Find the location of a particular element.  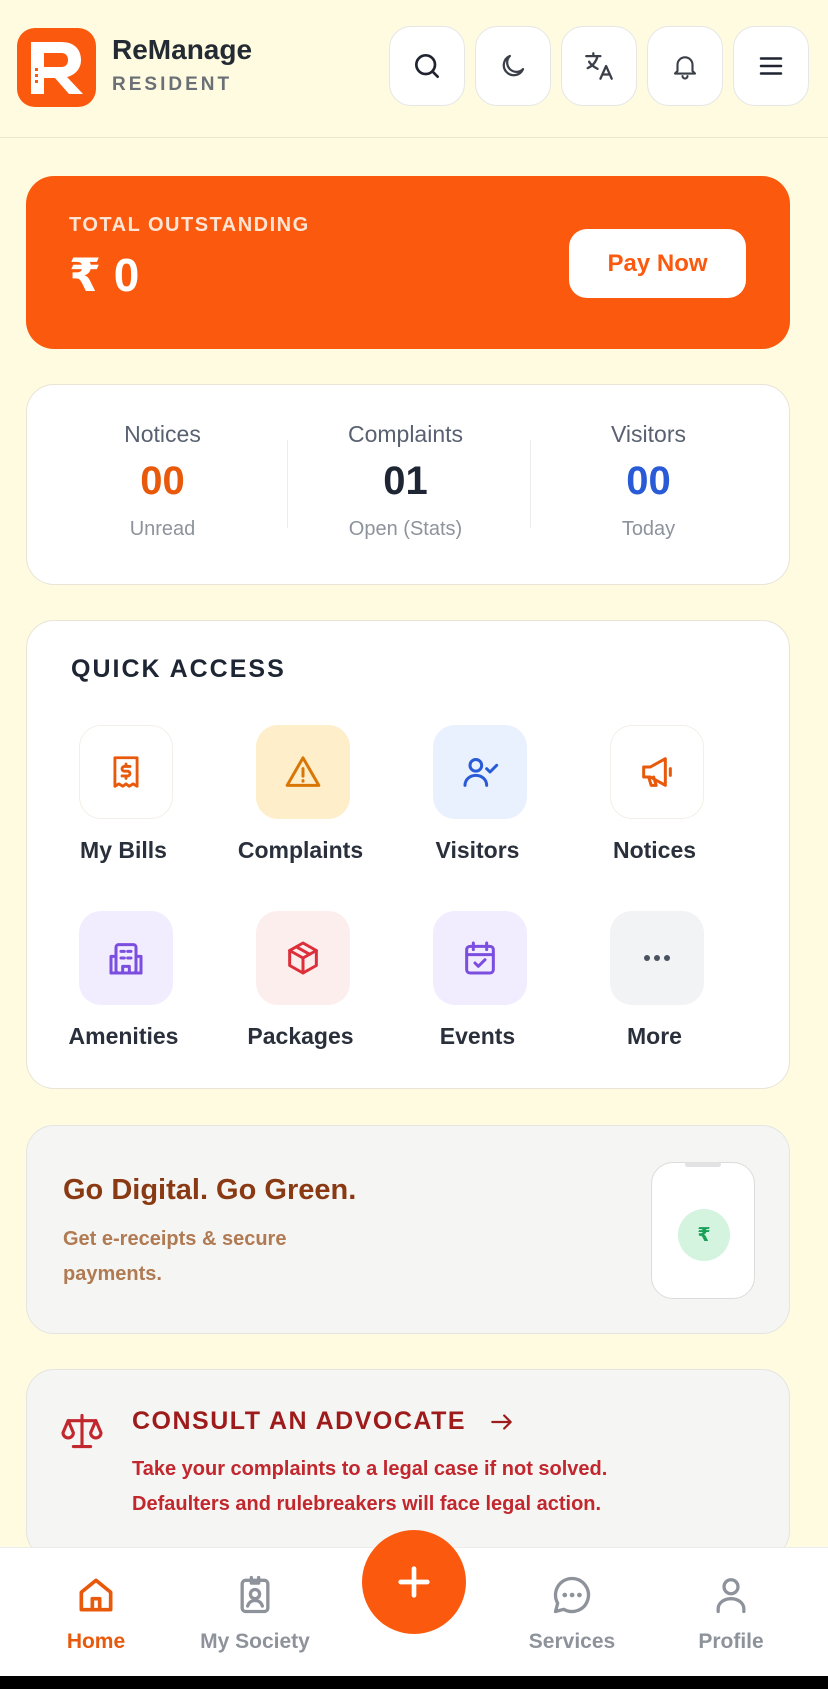

outstanding-amount: ₹ 0 is located at coordinates (104, 275).